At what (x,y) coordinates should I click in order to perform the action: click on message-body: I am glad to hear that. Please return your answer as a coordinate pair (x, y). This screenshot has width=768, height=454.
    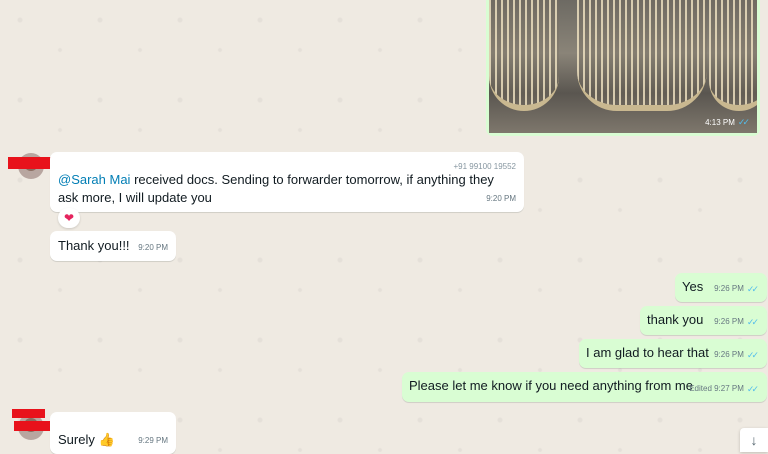
    Looking at the image, I should click on (647, 352).